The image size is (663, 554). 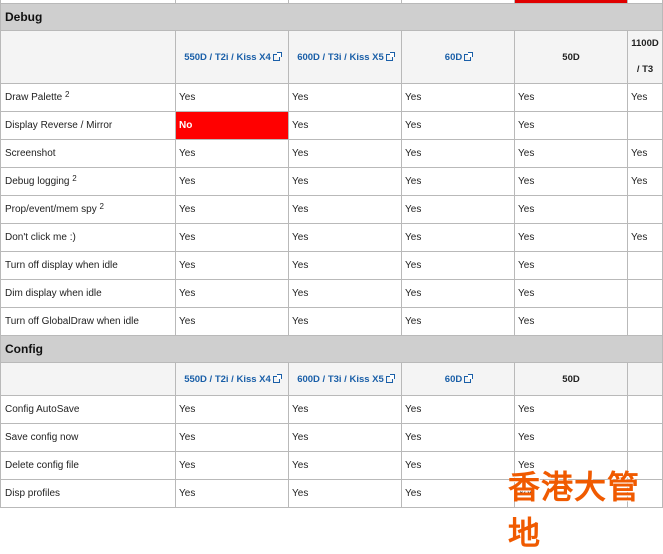 I want to click on table-row: Screenshot Yes Yes Yes Yes Yes, so click(x=331, y=153).